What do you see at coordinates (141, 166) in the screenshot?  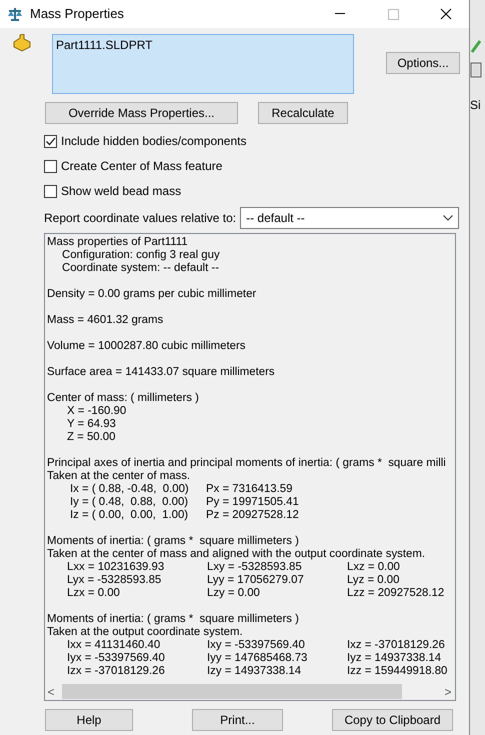 I see `checkbox-label: Create Center of Mass feature` at bounding box center [141, 166].